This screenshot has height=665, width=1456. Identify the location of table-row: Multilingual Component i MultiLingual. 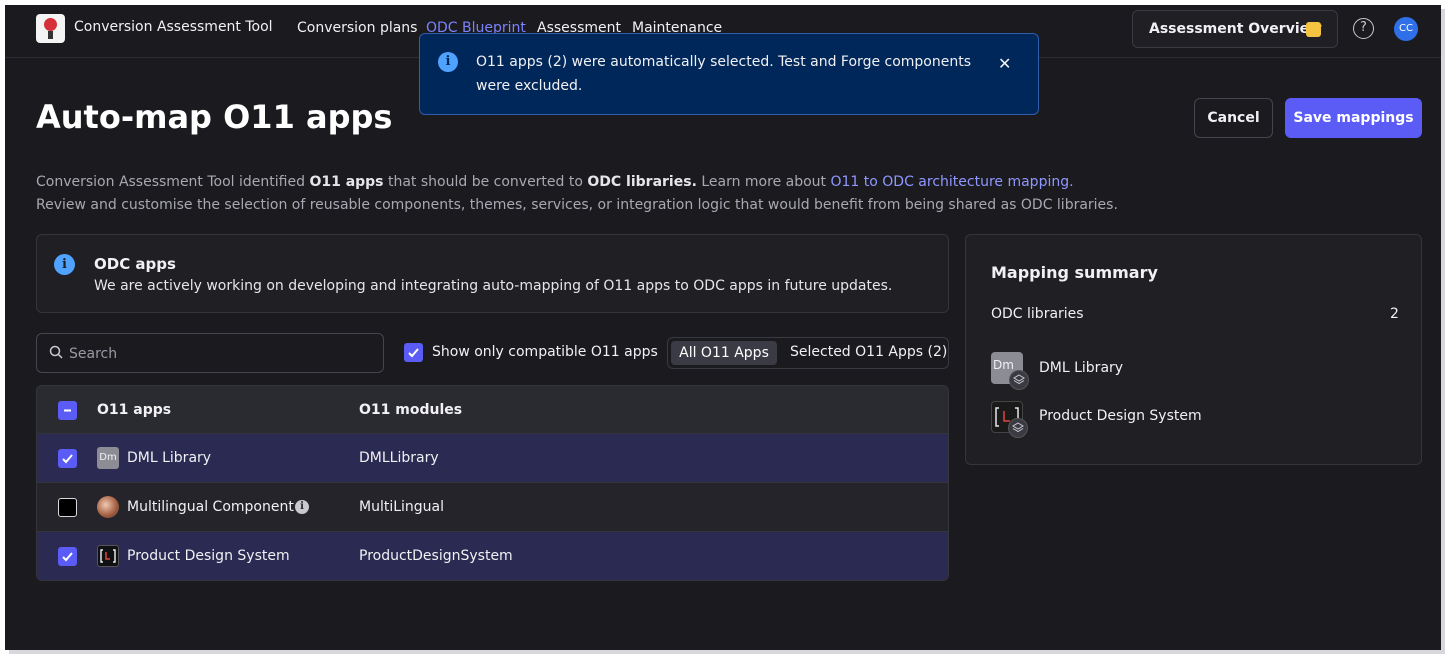
(492, 507).